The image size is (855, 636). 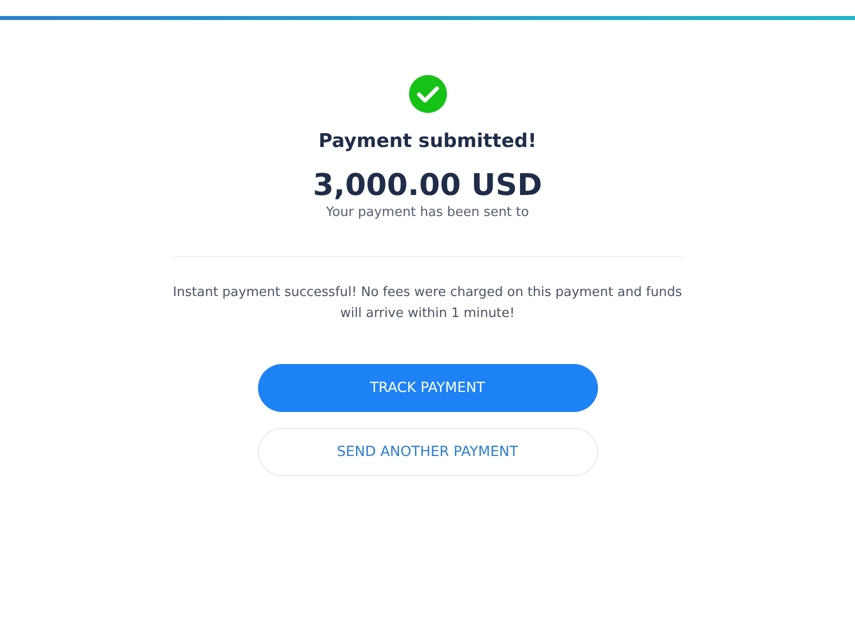 I want to click on notice-text: Instant payment successful! No fees were charged on this payment and funds will arrive within 1 minute!, so click(x=428, y=303).